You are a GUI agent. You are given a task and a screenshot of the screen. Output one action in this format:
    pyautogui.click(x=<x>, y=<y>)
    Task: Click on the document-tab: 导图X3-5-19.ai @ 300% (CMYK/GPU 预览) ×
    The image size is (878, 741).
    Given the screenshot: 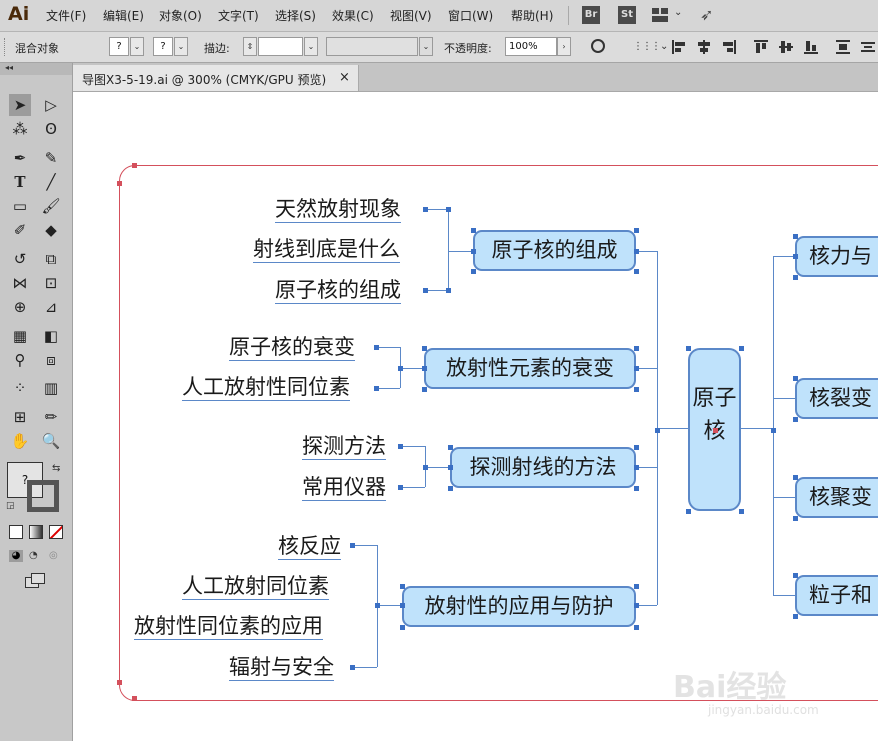 What is the action you would take?
    pyautogui.click(x=216, y=78)
    